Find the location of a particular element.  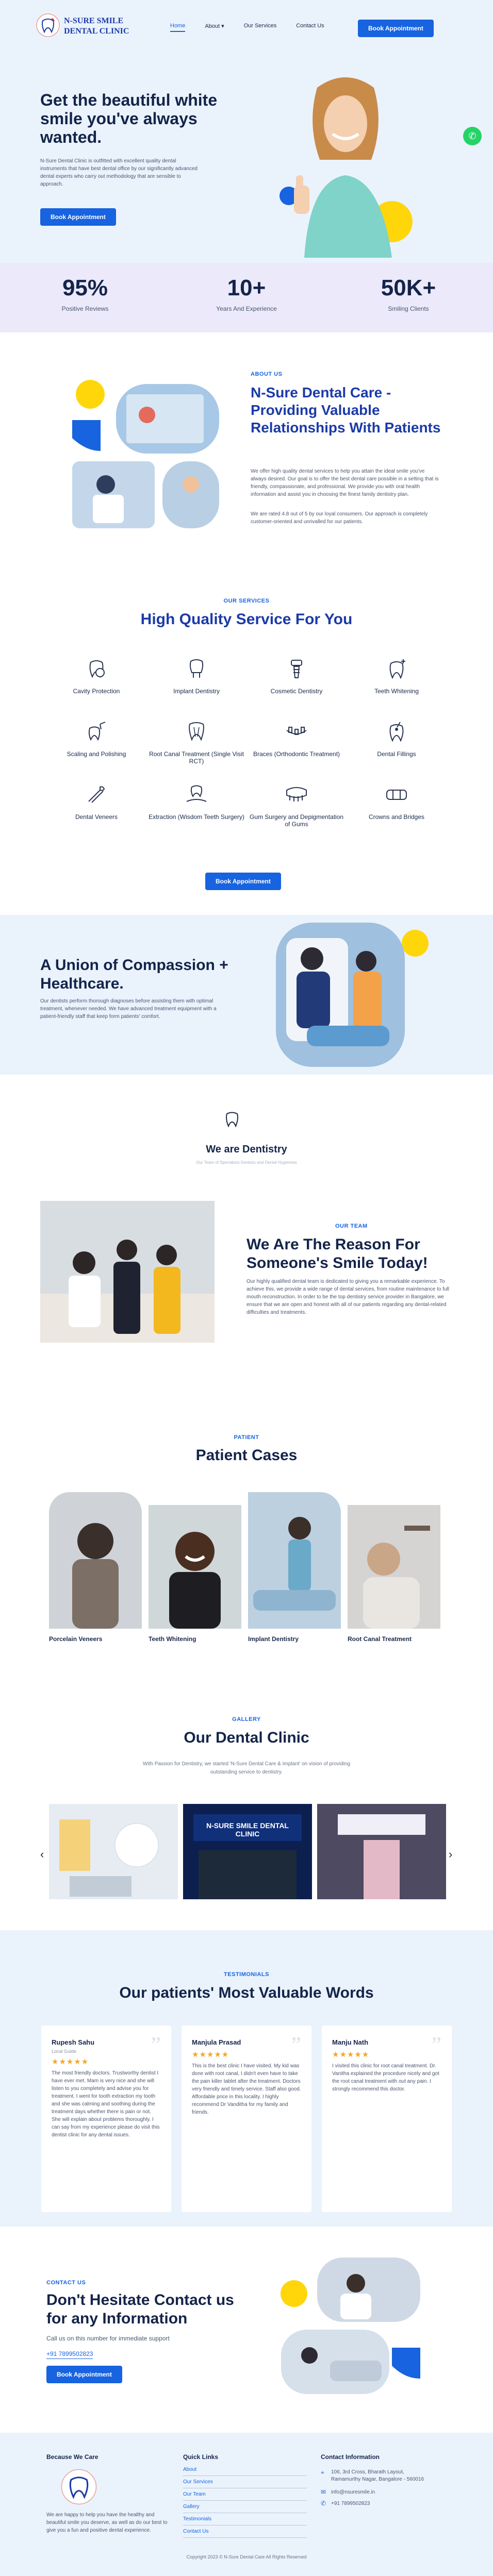

stat-experience: 10+ Years And Experience is located at coordinates (247, 293).